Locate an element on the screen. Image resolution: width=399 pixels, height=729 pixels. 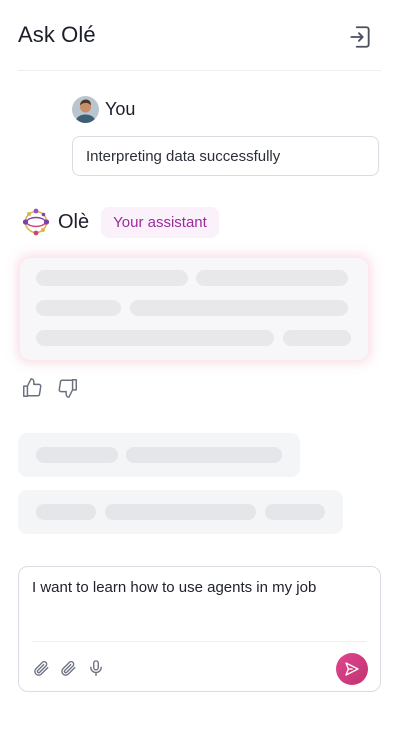
logout-icon is located at coordinates (360, 37).